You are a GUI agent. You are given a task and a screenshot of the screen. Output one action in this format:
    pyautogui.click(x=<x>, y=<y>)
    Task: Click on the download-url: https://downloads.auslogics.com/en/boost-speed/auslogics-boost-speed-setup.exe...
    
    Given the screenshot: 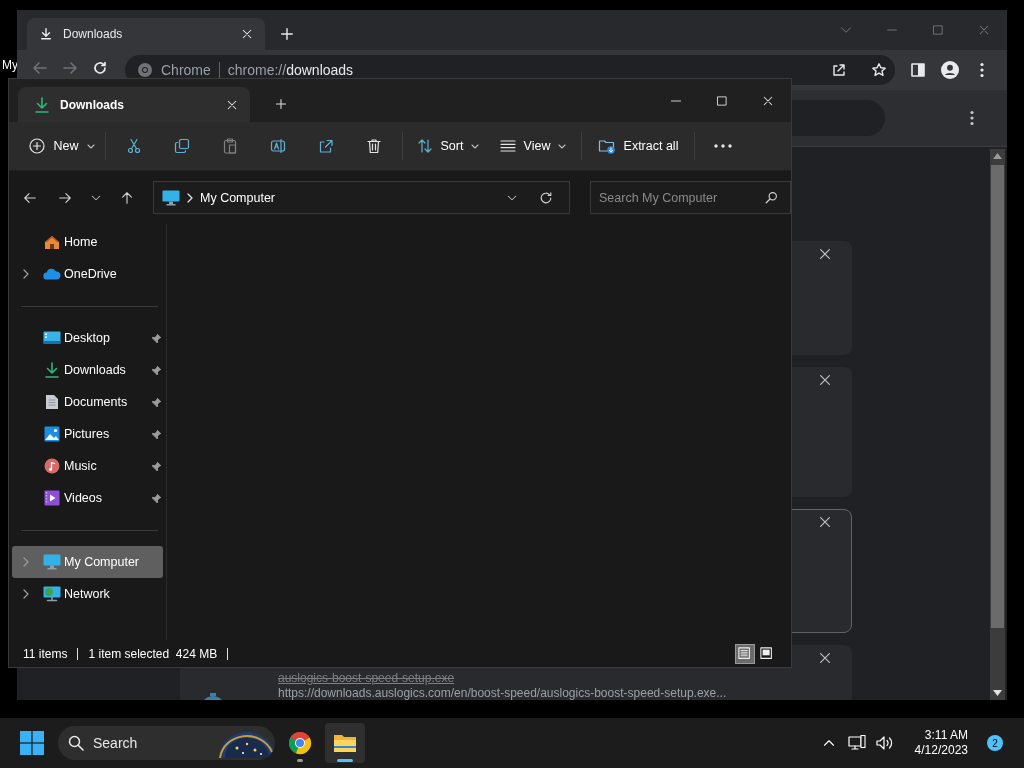 What is the action you would take?
    pyautogui.click(x=502, y=693)
    